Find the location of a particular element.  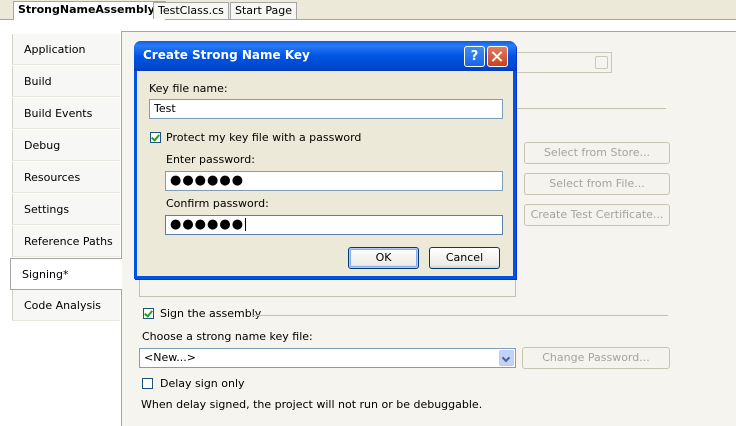

key-file-combo-value: <New...> is located at coordinates (170, 357).